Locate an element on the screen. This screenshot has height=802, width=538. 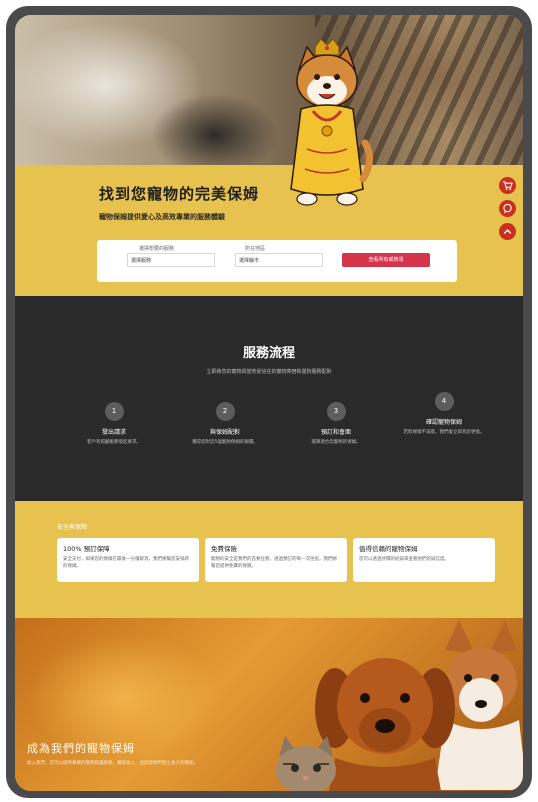
safety-card-desc: 安全支付，如果您的保姆在最後一分鐘取消，我們將幫您安排新的保姆。 is located at coordinates (126, 563).